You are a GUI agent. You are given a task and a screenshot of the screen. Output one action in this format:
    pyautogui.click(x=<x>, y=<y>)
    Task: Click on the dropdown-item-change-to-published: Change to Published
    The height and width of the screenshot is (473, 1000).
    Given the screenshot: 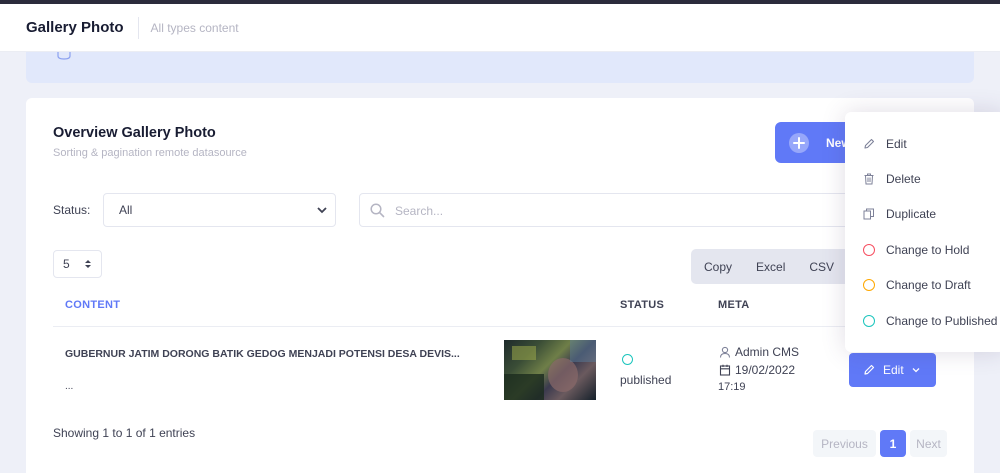 What is the action you would take?
    pyautogui.click(x=922, y=320)
    